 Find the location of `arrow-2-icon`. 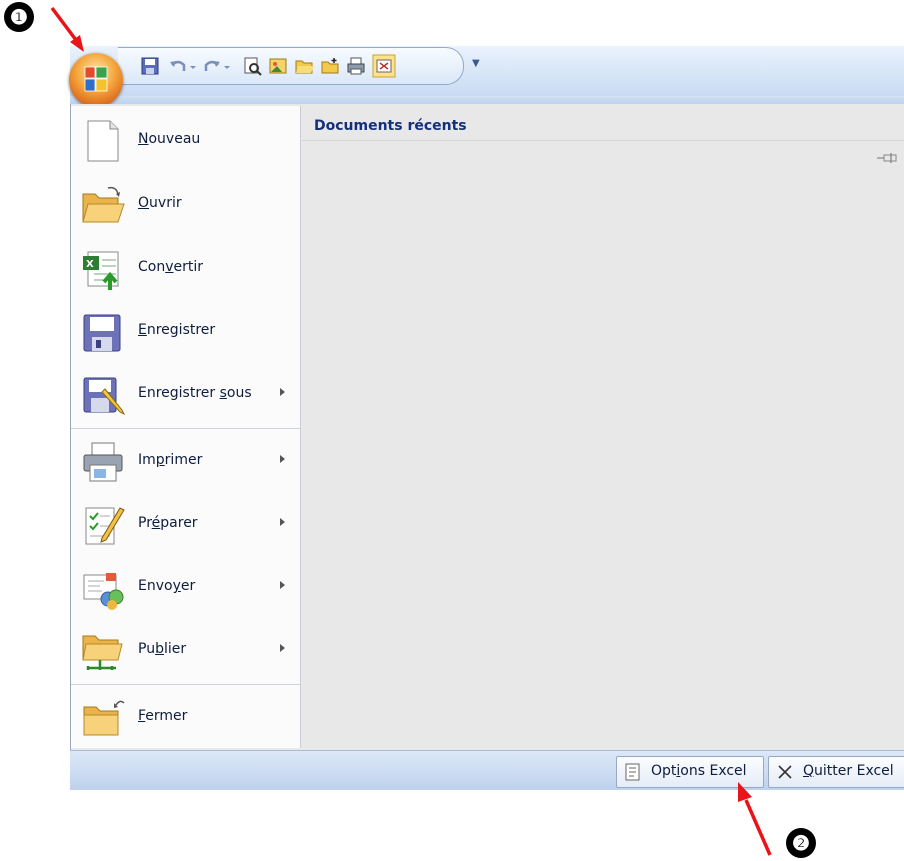

arrow-2-icon is located at coordinates (755, 819).